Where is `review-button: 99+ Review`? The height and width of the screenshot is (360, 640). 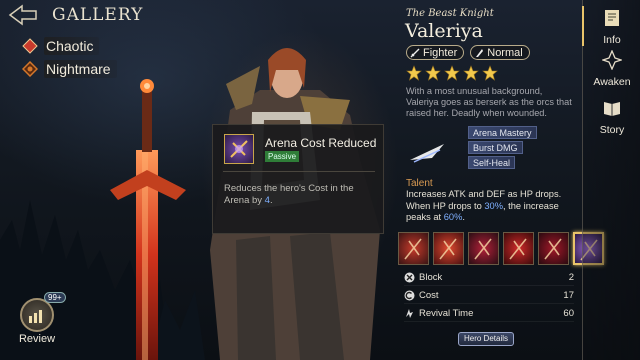
review-button: 99+ Review is located at coordinates (40, 318).